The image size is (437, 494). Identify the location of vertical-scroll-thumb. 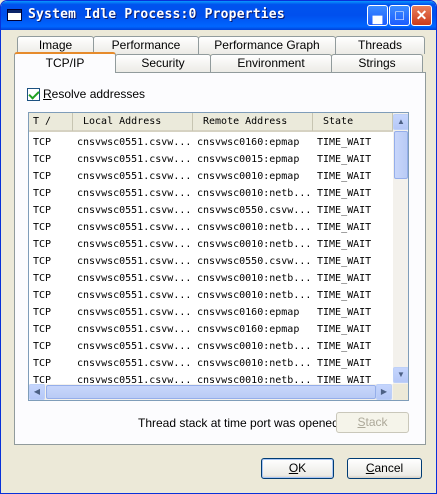
(401, 155).